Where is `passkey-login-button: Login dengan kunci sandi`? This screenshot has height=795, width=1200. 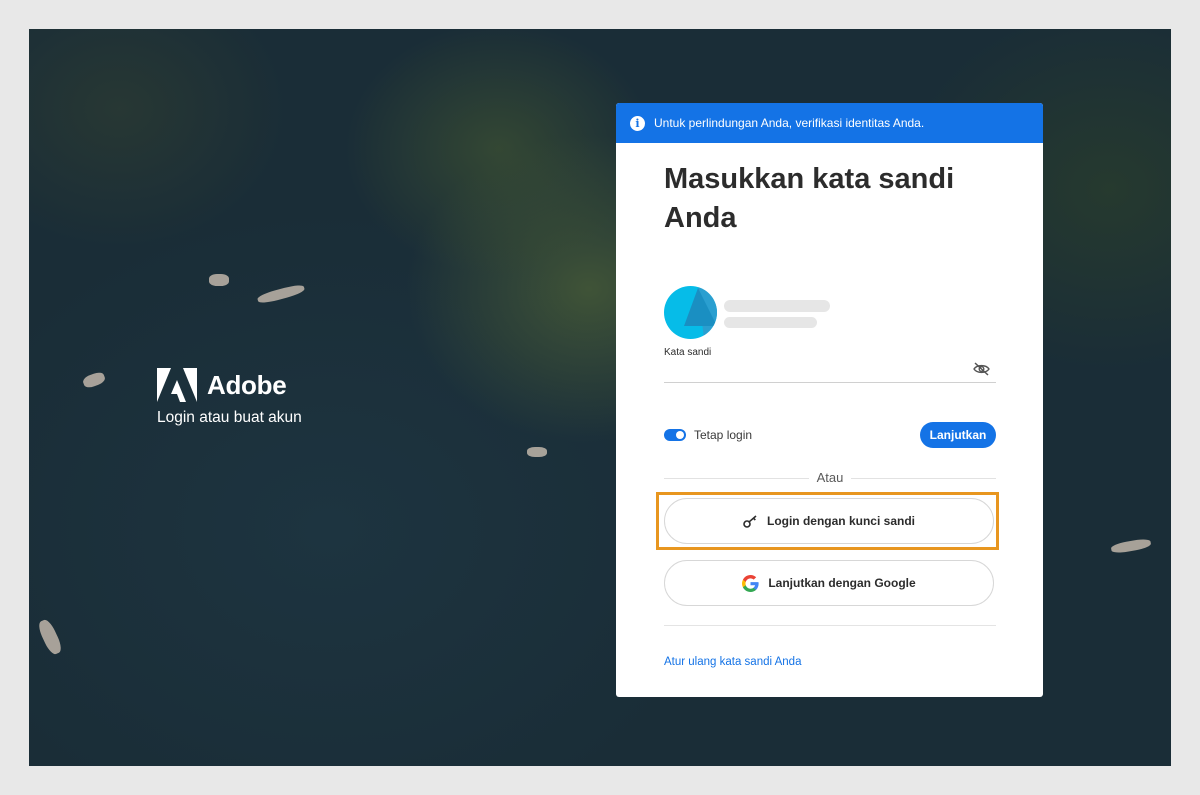
passkey-login-button: Login dengan kunci sandi is located at coordinates (829, 521).